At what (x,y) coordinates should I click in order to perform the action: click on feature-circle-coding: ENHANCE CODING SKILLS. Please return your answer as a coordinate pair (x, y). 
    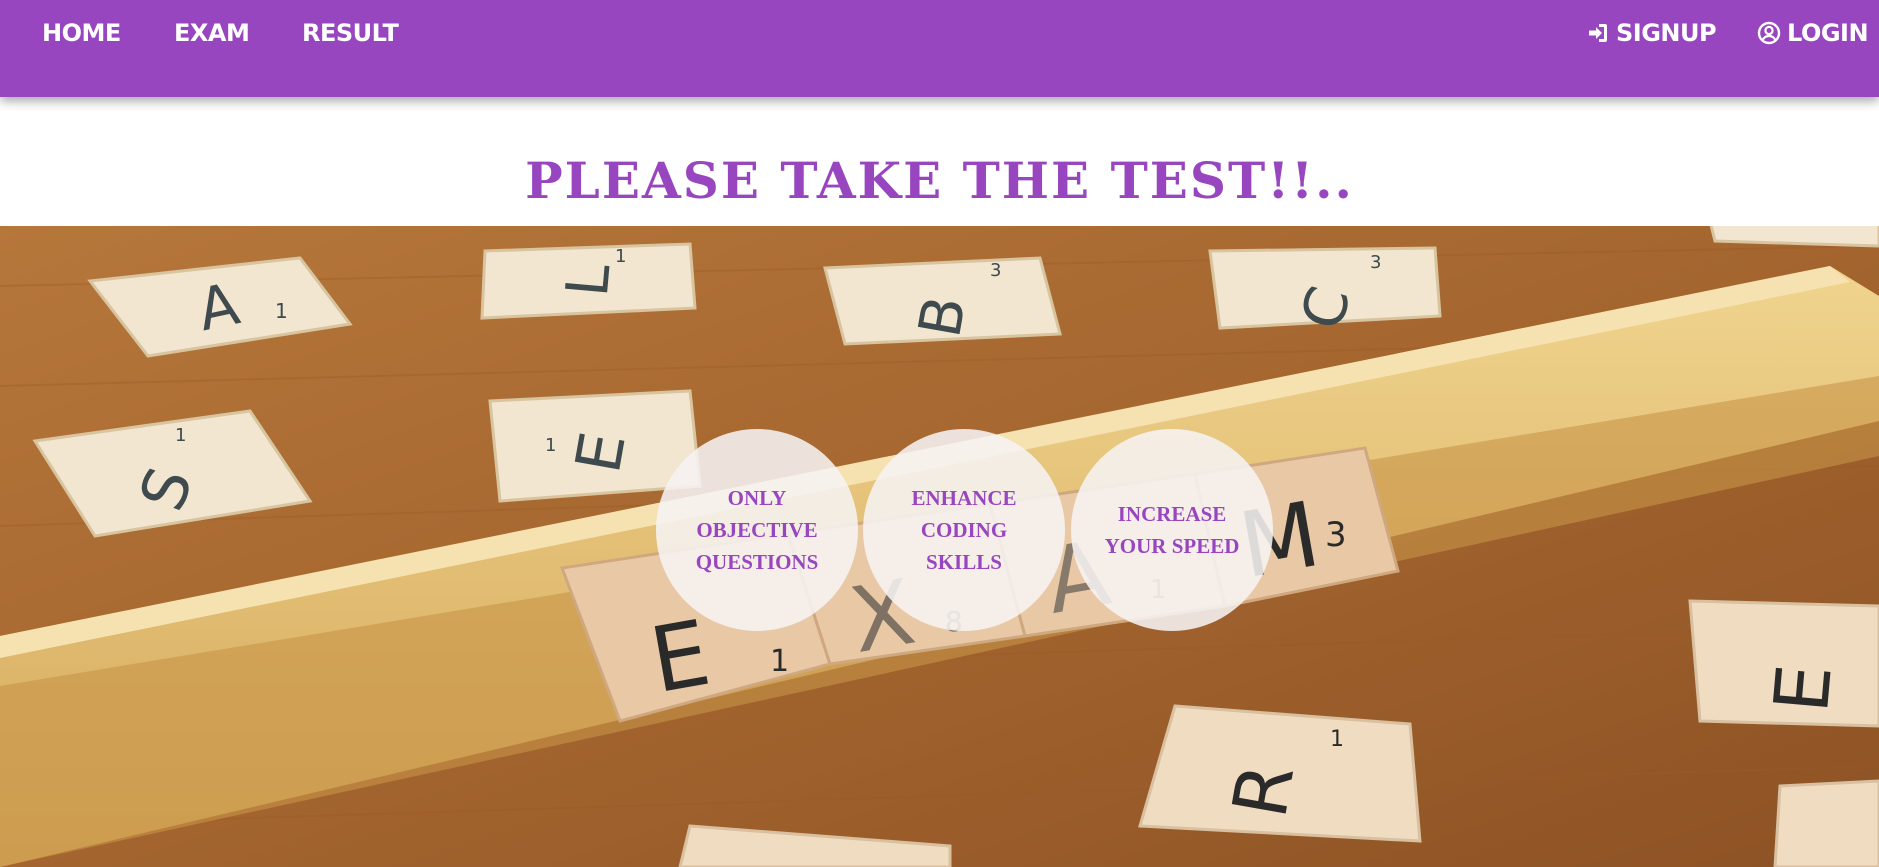
    Looking at the image, I should click on (964, 530).